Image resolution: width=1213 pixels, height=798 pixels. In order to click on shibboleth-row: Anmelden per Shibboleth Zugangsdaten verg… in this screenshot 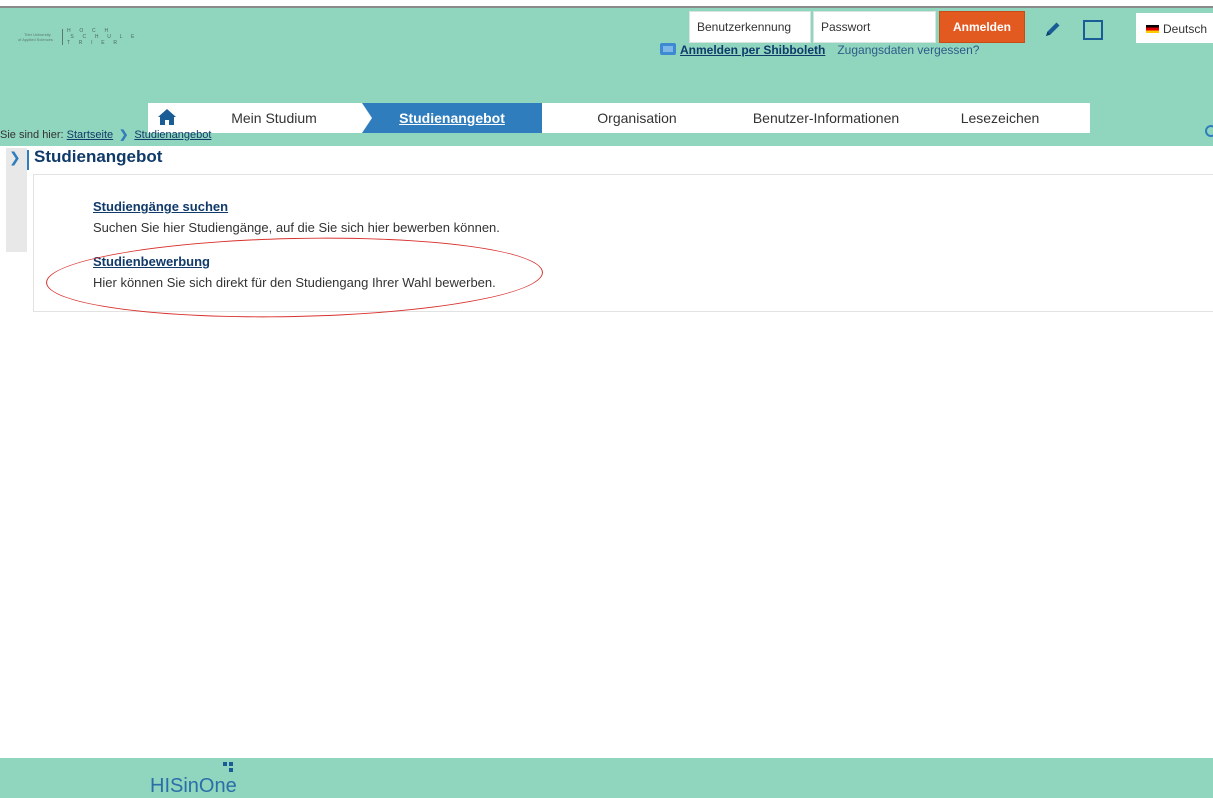, I will do `click(819, 53)`.